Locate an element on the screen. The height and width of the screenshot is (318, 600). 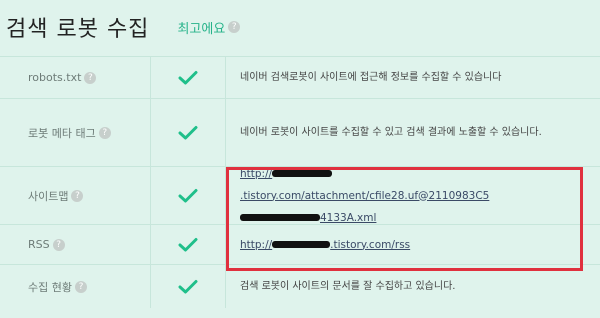
row-name: 로봇 메타 태그 is located at coordinates (62, 133).